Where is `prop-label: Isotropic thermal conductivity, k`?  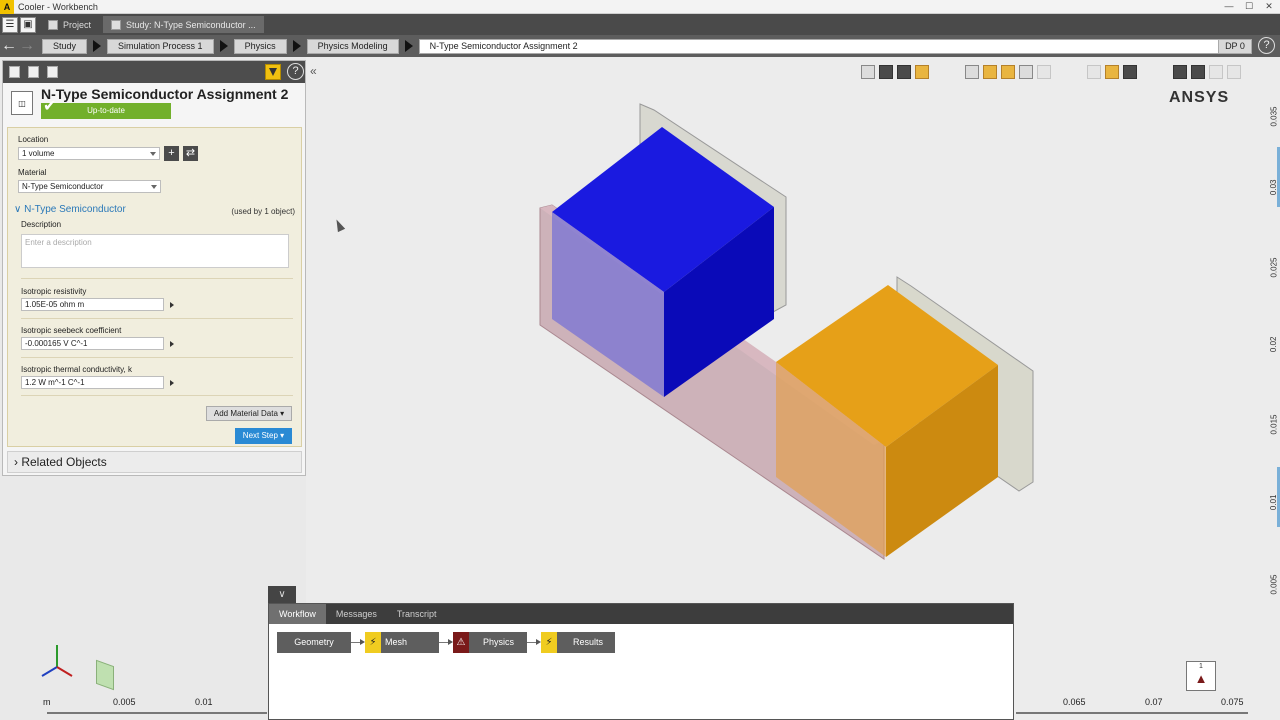
prop-label: Isotropic thermal conductivity, k is located at coordinates (77, 369).